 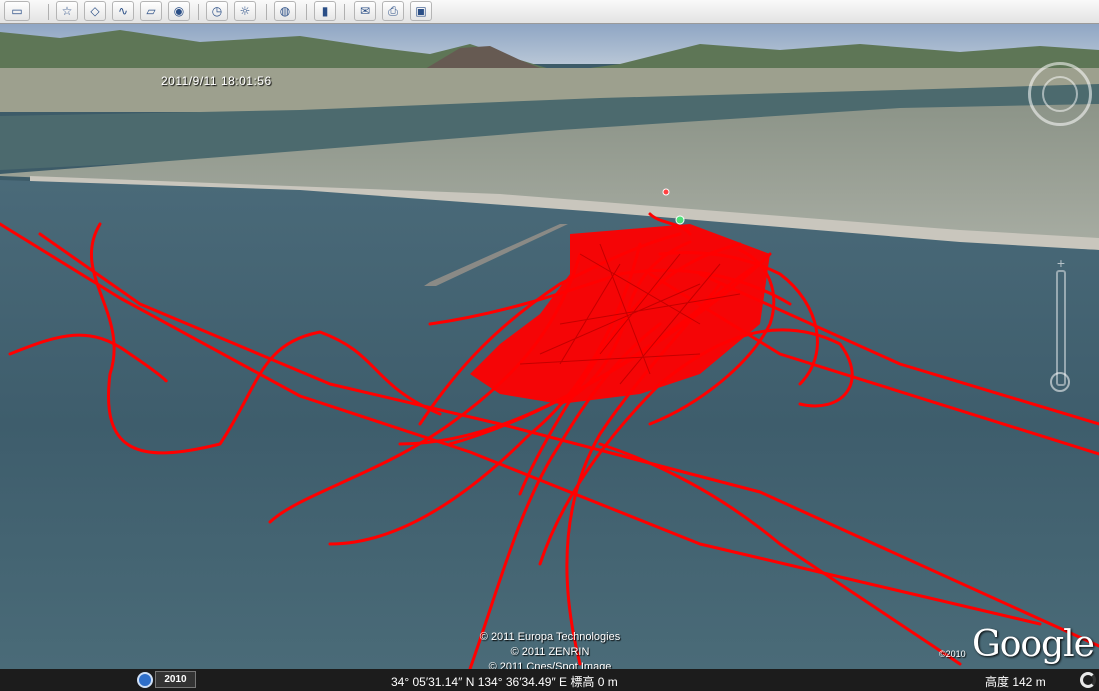 I want to click on record-tour-icon: ◉, so click(x=179, y=11).